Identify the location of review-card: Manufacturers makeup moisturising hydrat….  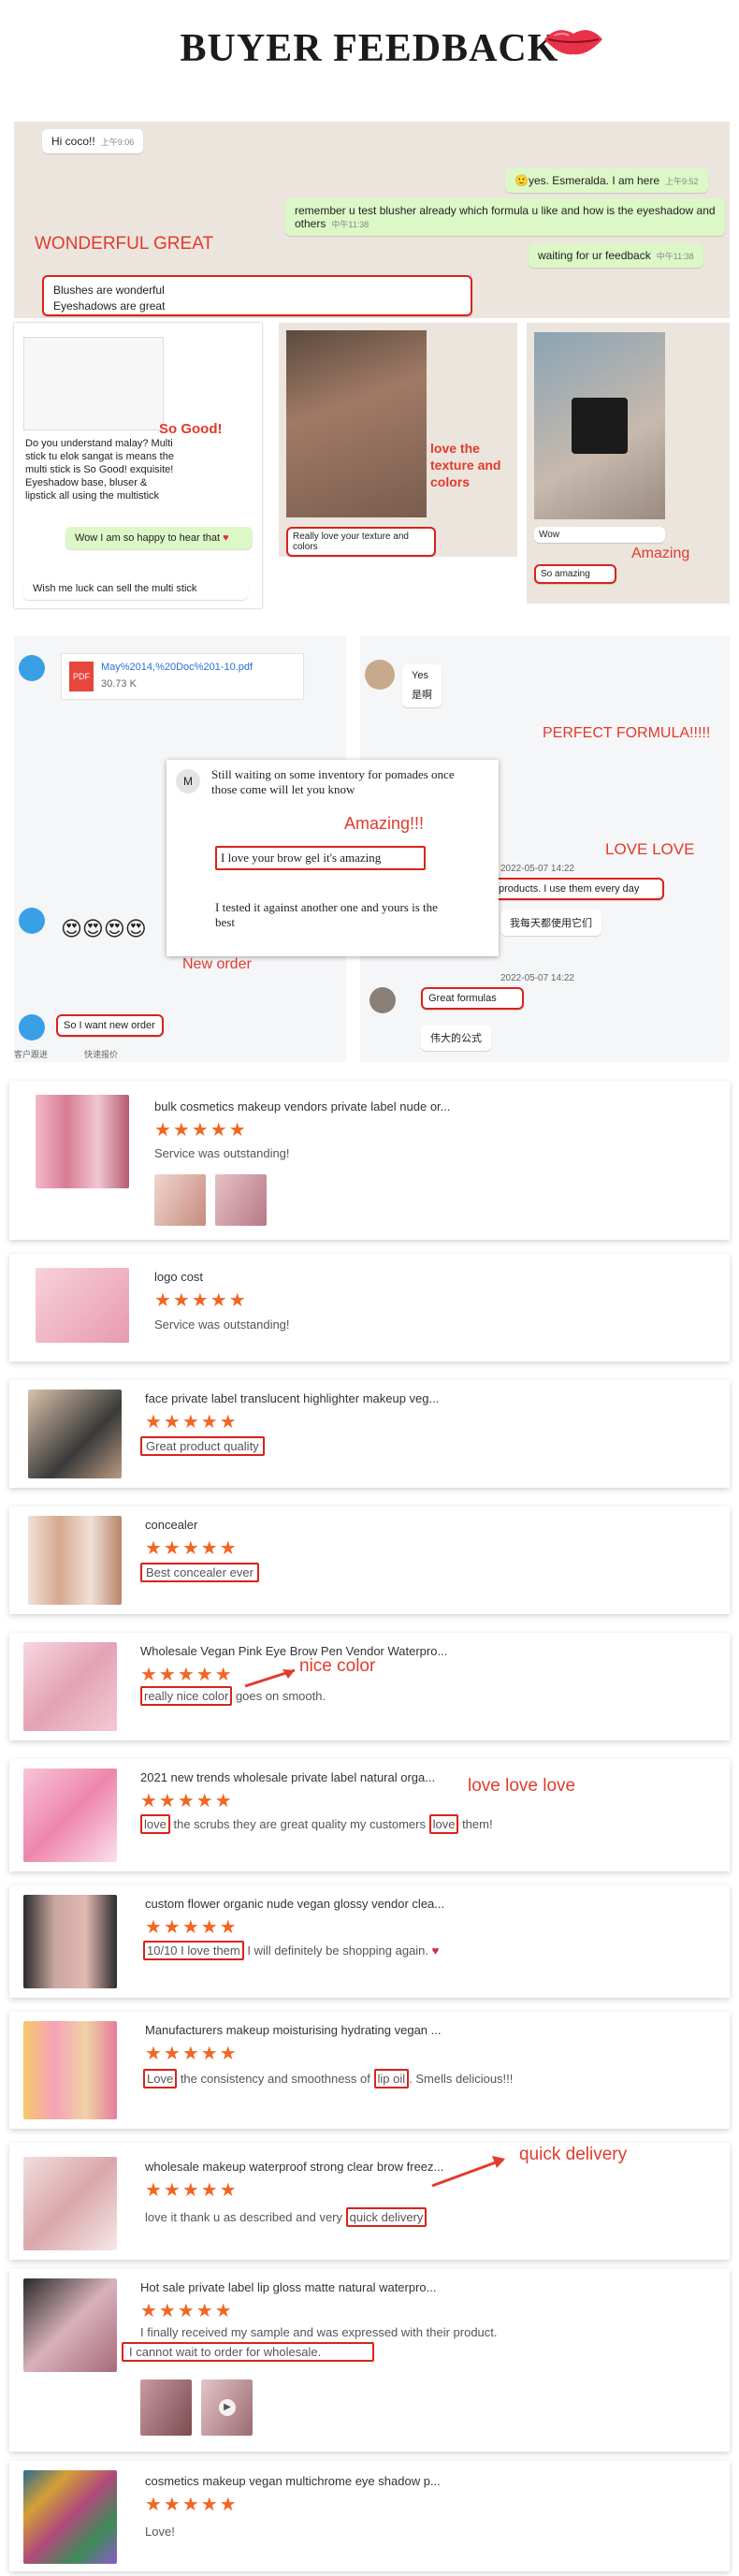
(369, 2070).